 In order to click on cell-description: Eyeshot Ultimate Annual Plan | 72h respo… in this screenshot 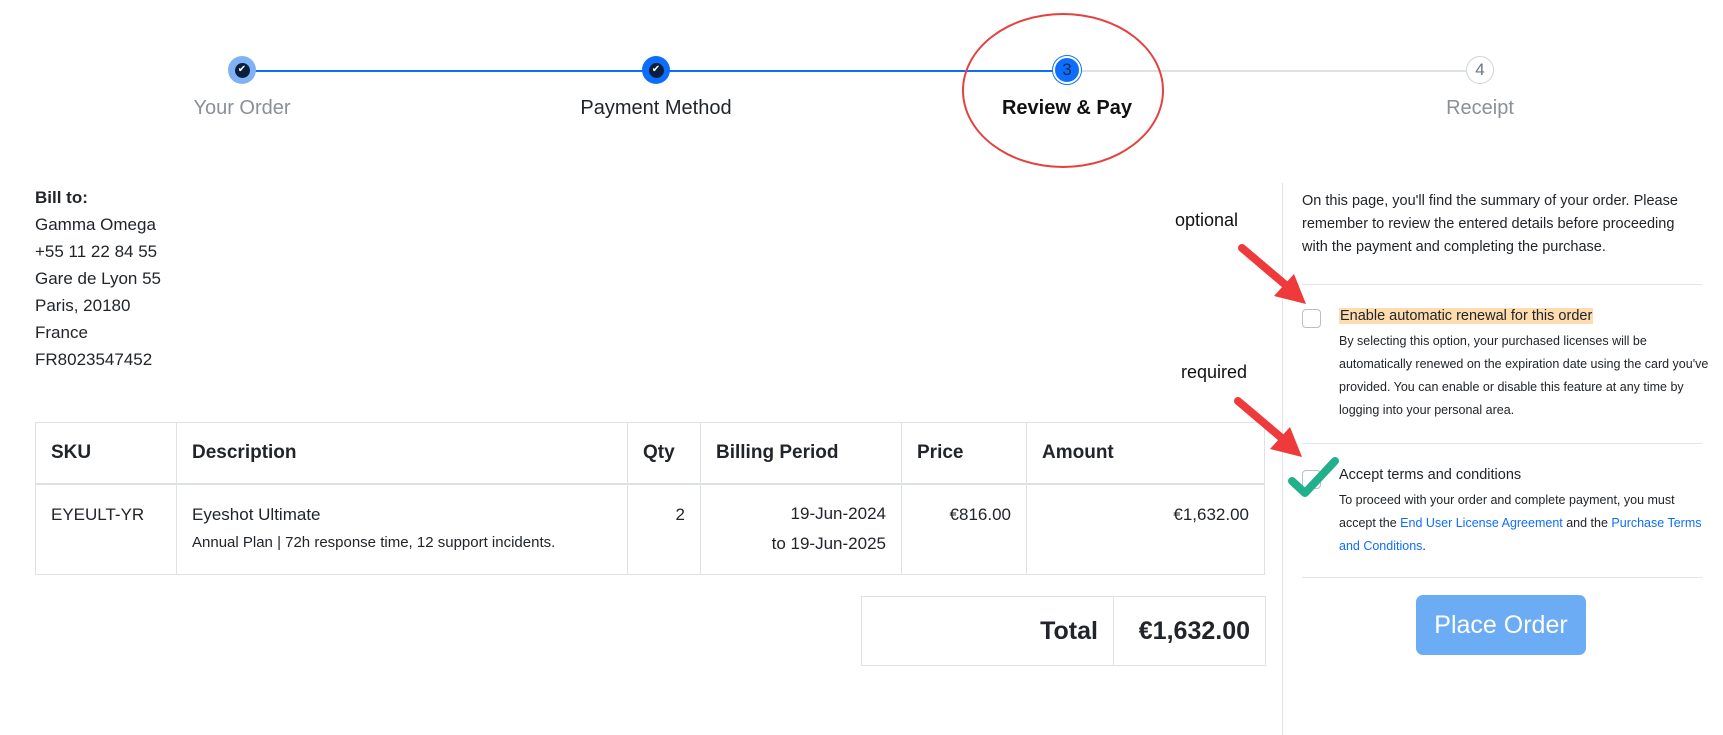, I will do `click(402, 529)`.